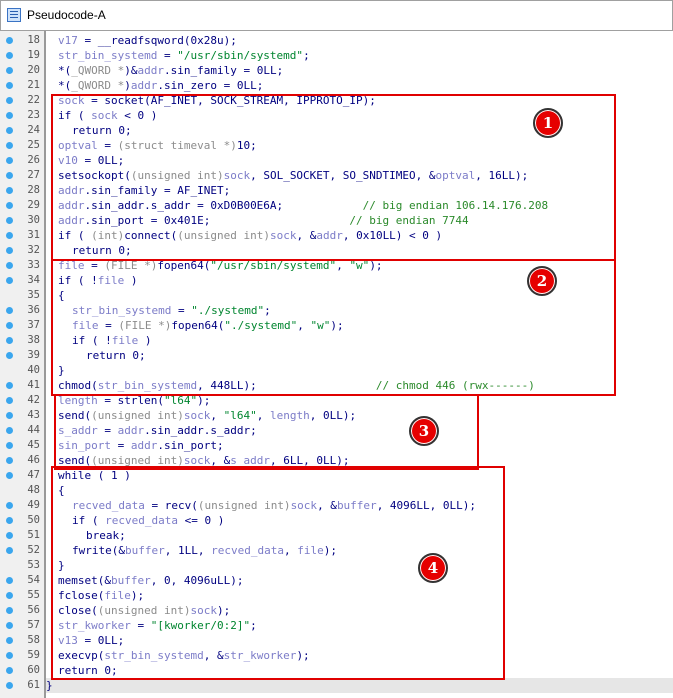  Describe the element at coordinates (33, 175) in the screenshot. I see `line-number: 27` at that location.